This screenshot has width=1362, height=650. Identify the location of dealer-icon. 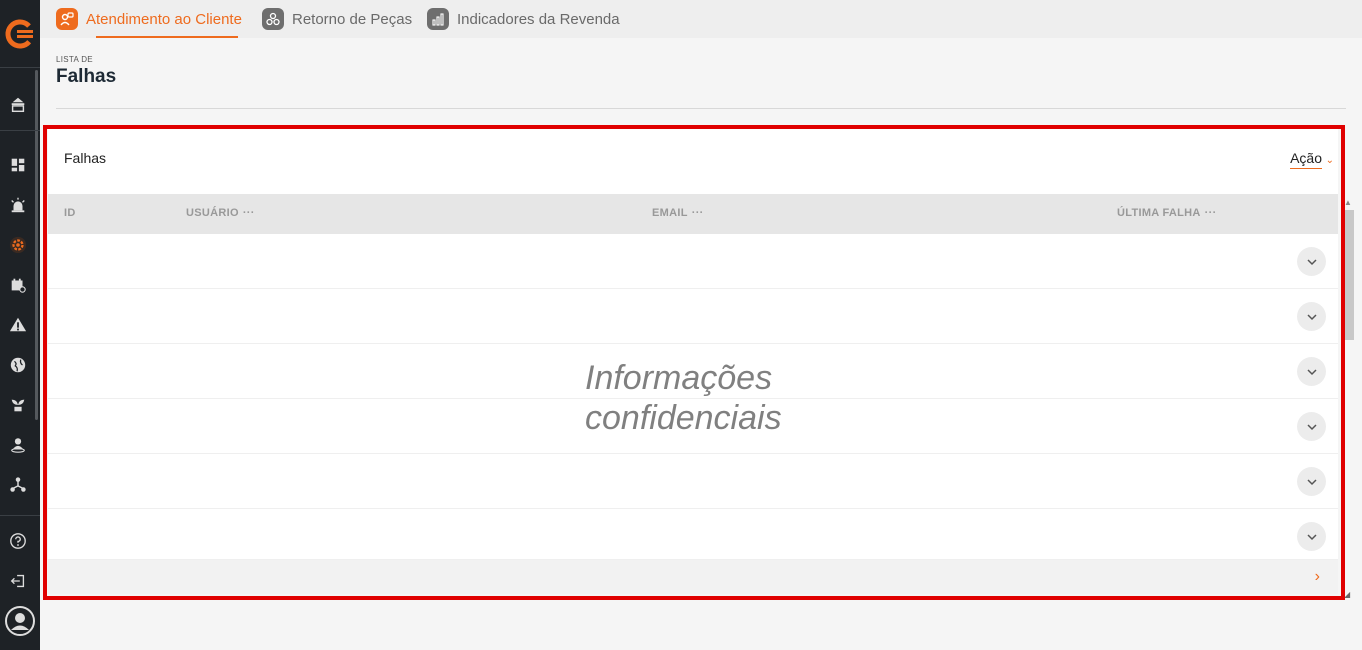
(18, 105).